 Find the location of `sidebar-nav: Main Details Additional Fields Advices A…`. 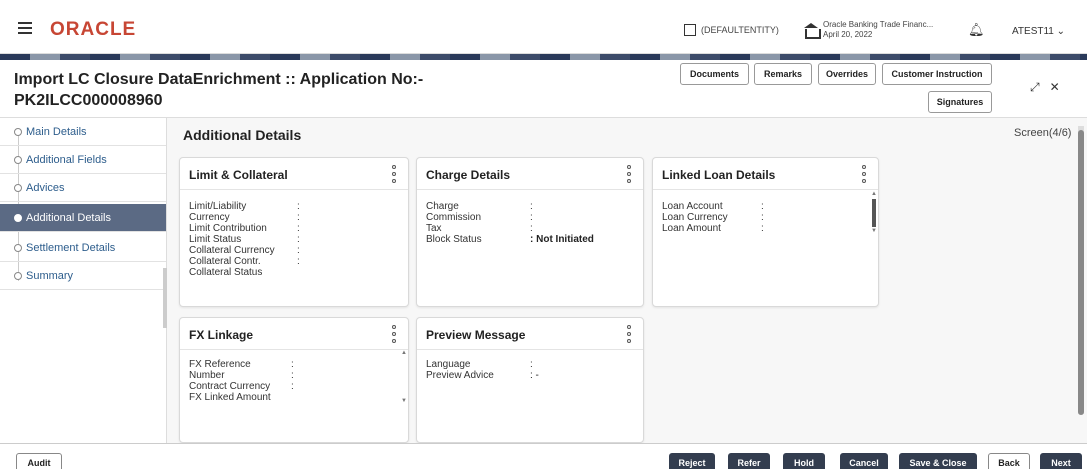

sidebar-nav: Main Details Additional Fields Advices A… is located at coordinates (83, 280).